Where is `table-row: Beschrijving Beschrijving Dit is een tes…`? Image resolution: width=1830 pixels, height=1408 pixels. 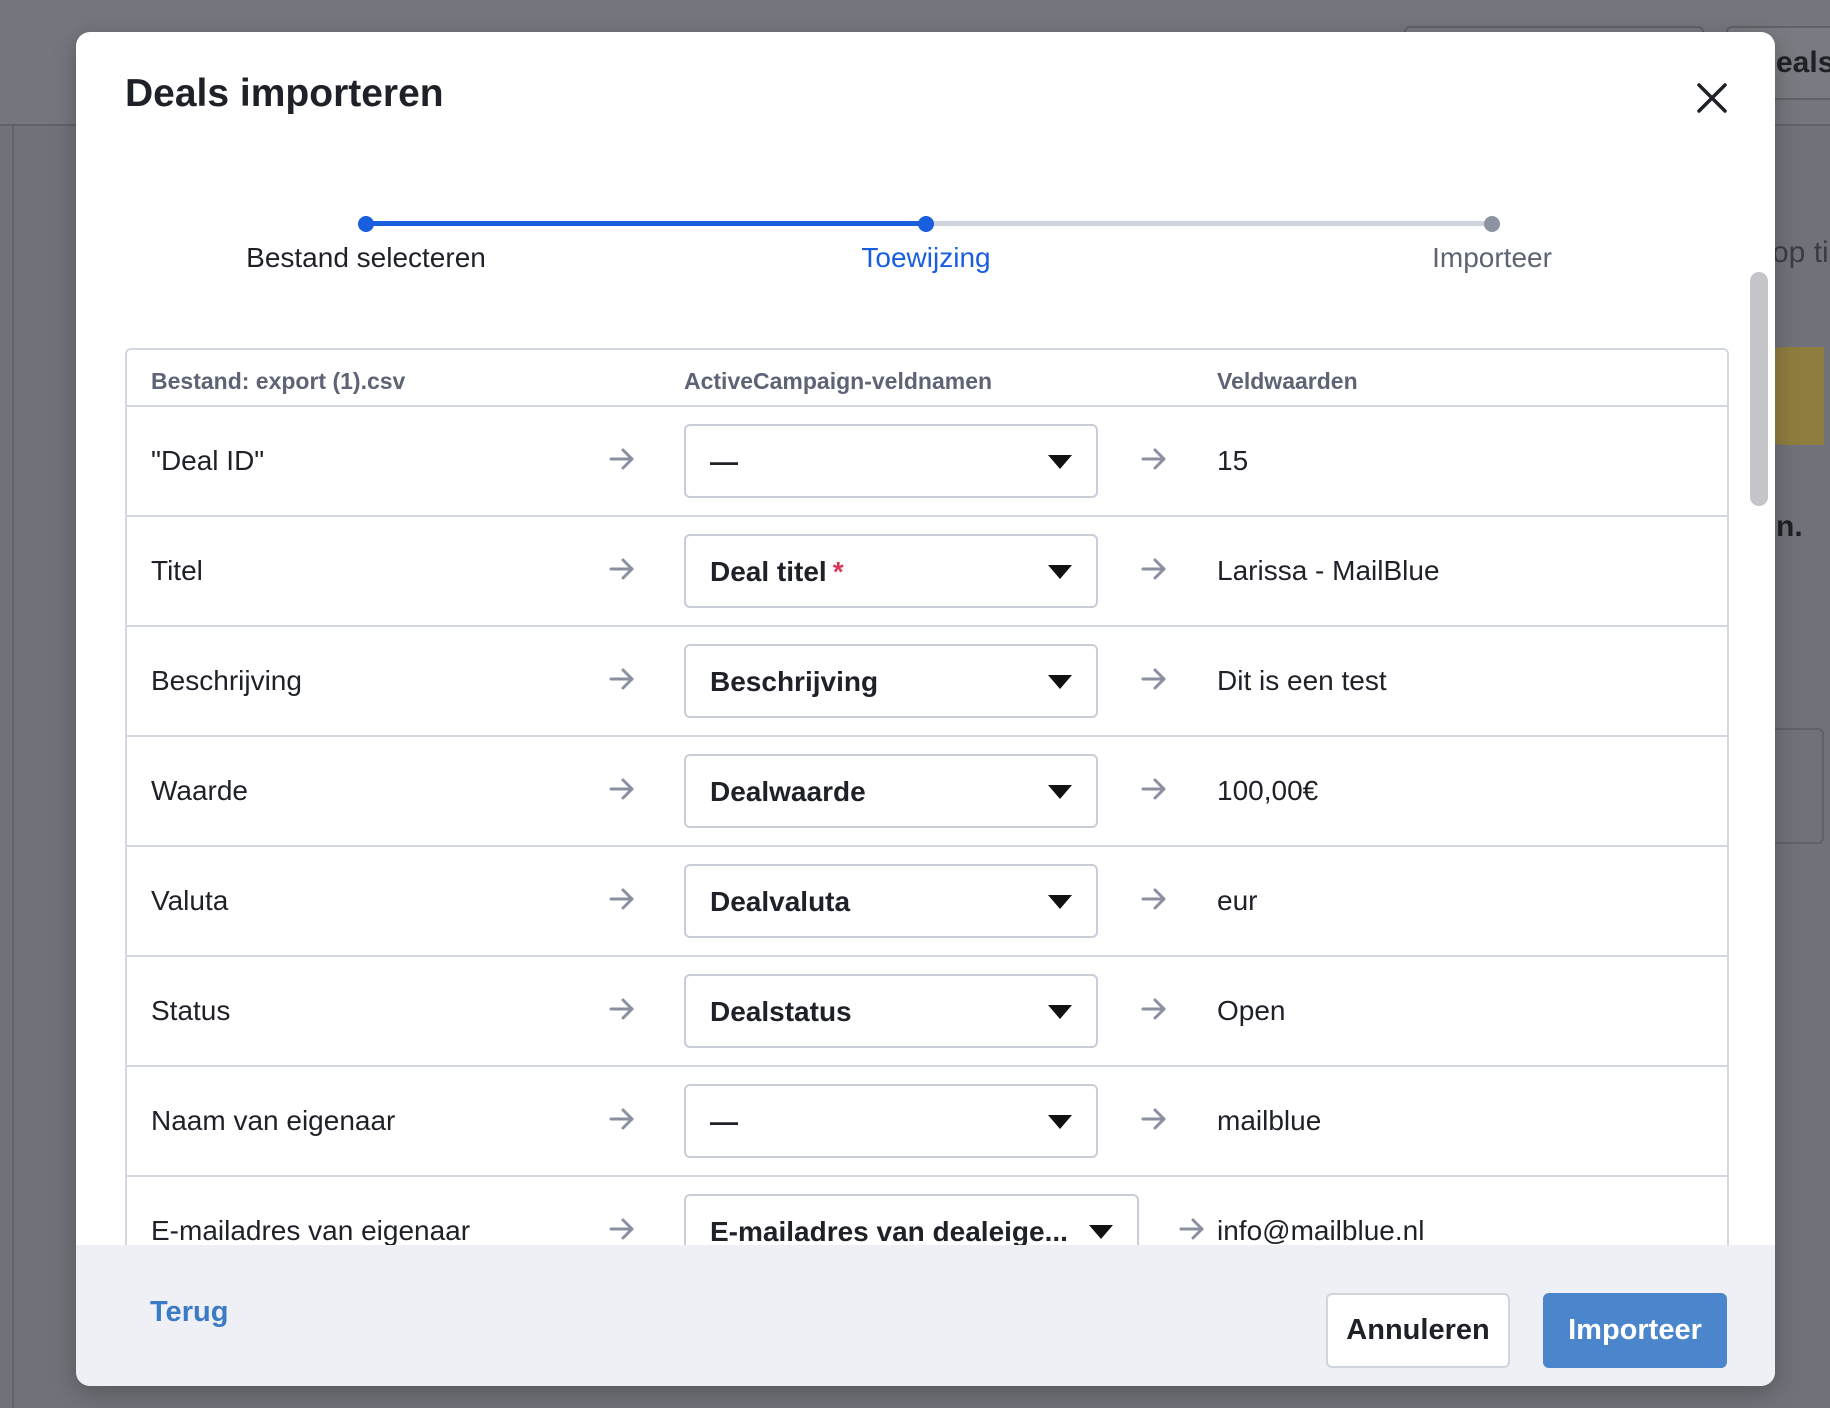
table-row: Beschrijving Beschrijving Dit is een tes… is located at coordinates (927, 682).